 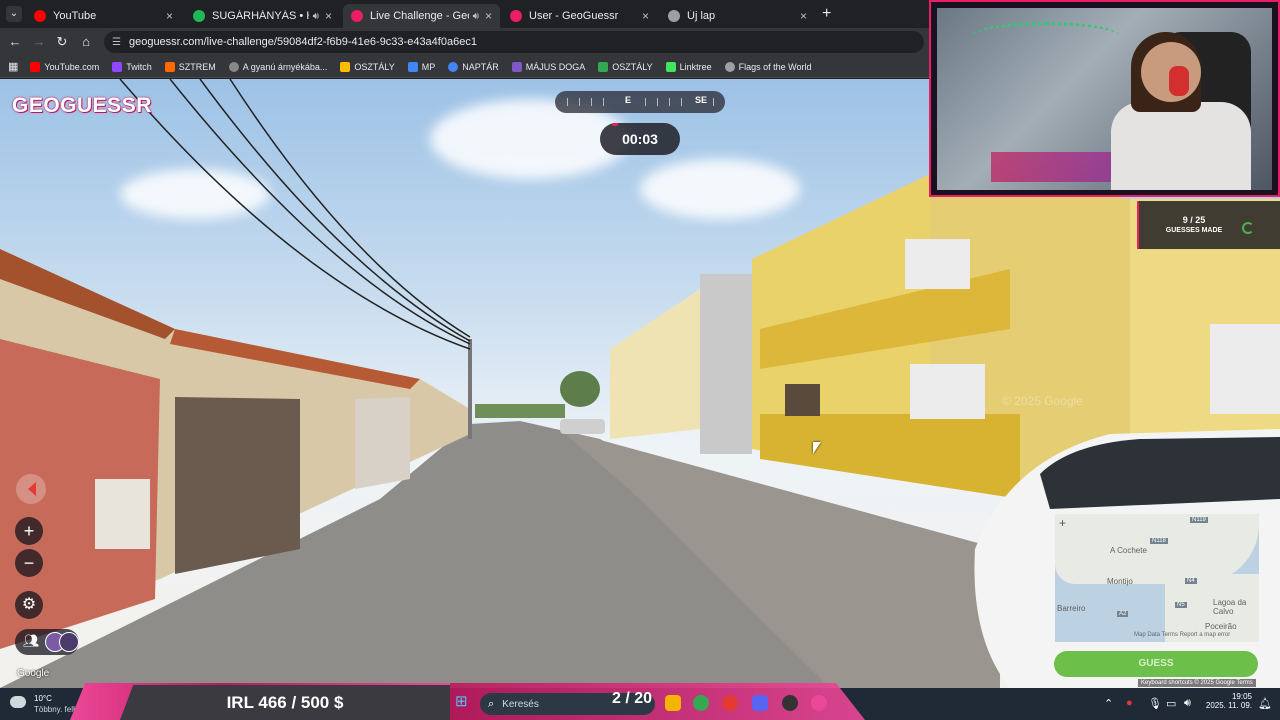 I want to click on calendar-icon, so click(x=453, y=66).